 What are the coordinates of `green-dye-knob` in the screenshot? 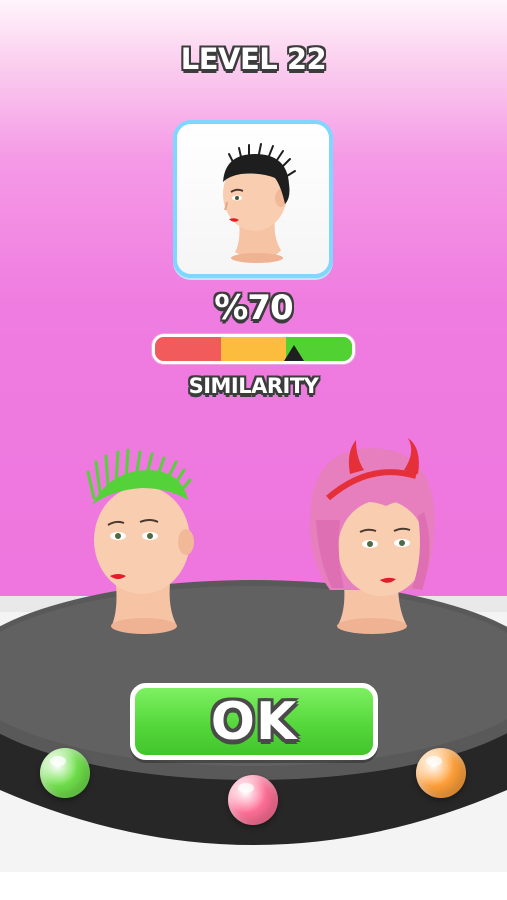 It's located at (65, 773).